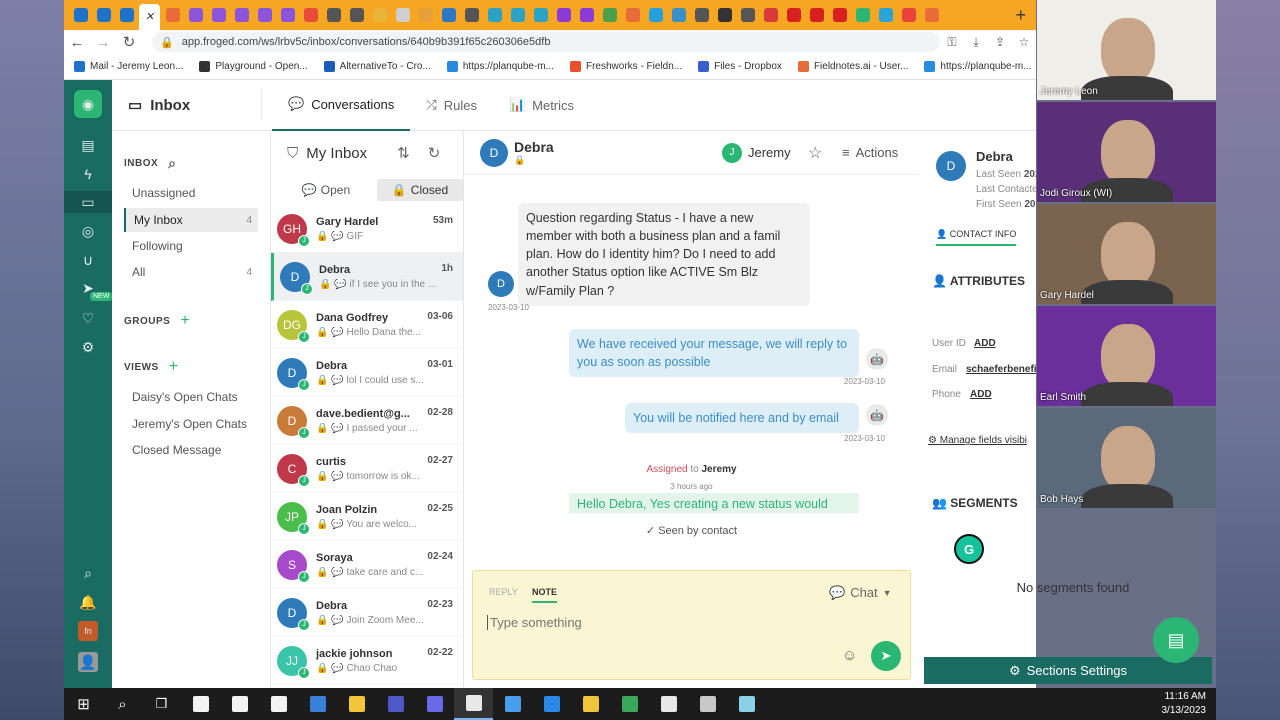 The height and width of the screenshot is (720, 1280). What do you see at coordinates (451, 105) in the screenshot?
I see `tab-rules: ⤮ Rules` at bounding box center [451, 105].